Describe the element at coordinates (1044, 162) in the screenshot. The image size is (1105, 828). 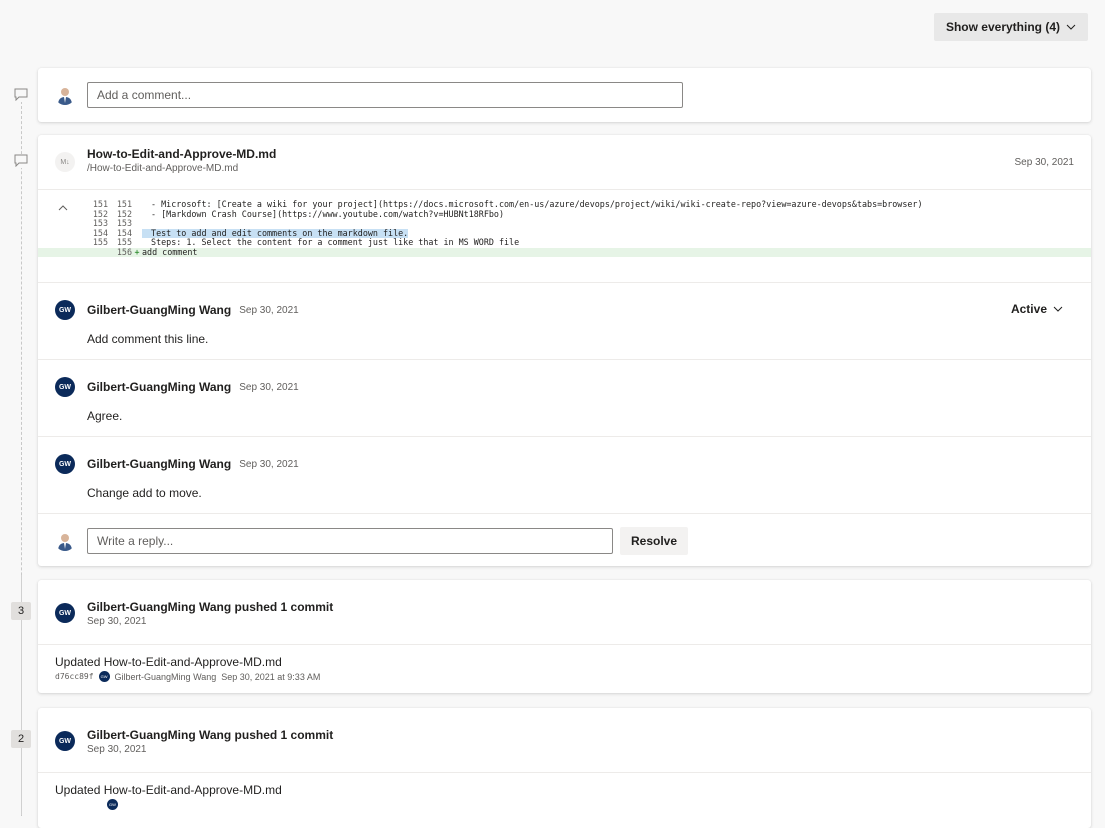
I see `thread-date: Sep 30, 2021` at that location.